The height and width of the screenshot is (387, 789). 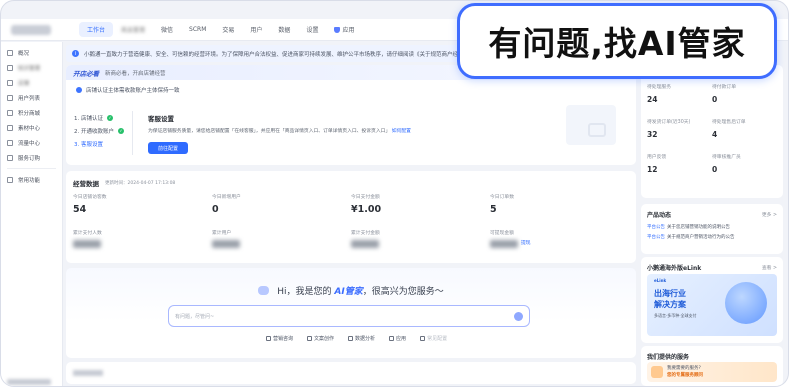 What do you see at coordinates (215, 209) in the screenshot?
I see `stat-value: 0` at bounding box center [215, 209].